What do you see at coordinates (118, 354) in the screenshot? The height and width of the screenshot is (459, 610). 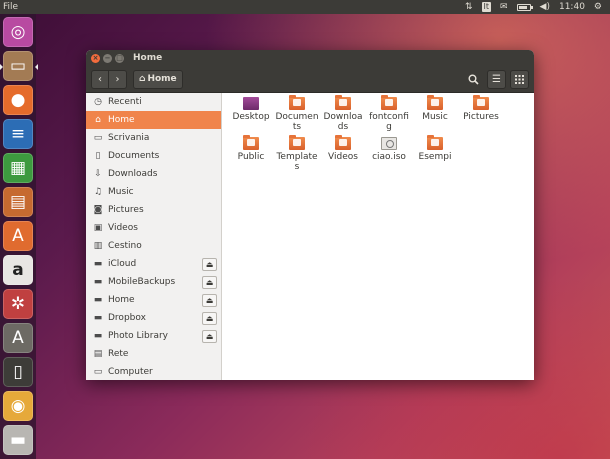 I see `sidebar-item-label: Rete` at bounding box center [118, 354].